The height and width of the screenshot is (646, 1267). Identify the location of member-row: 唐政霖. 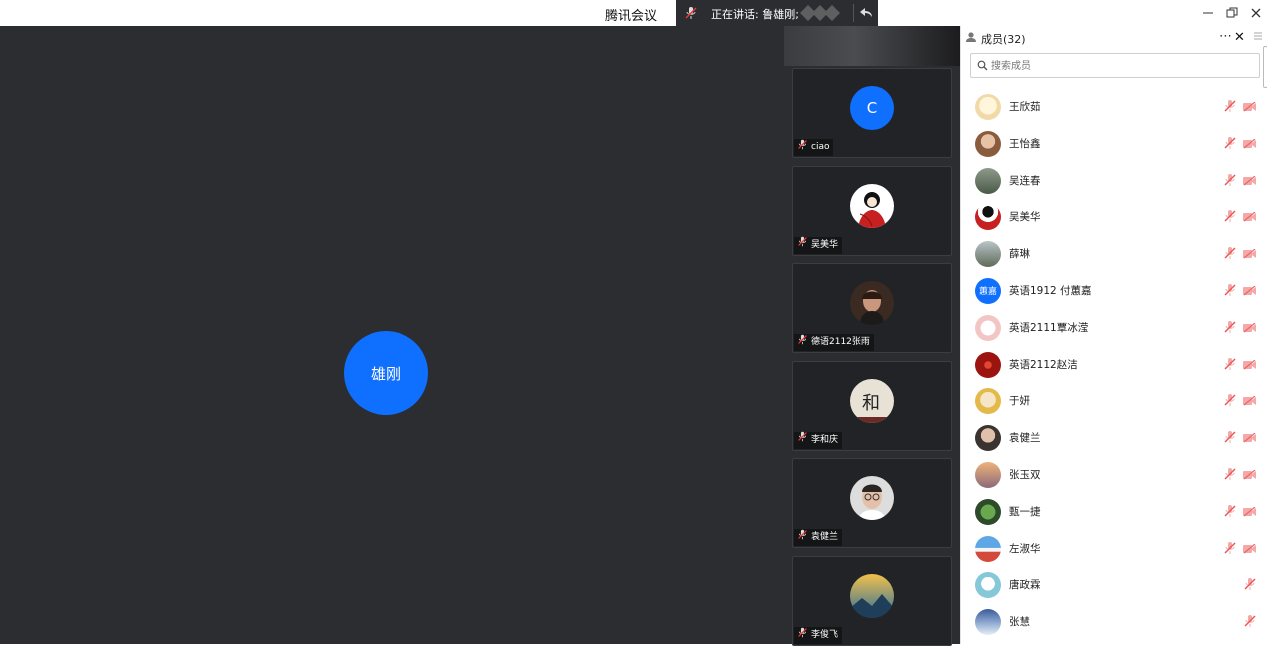
(1114, 584).